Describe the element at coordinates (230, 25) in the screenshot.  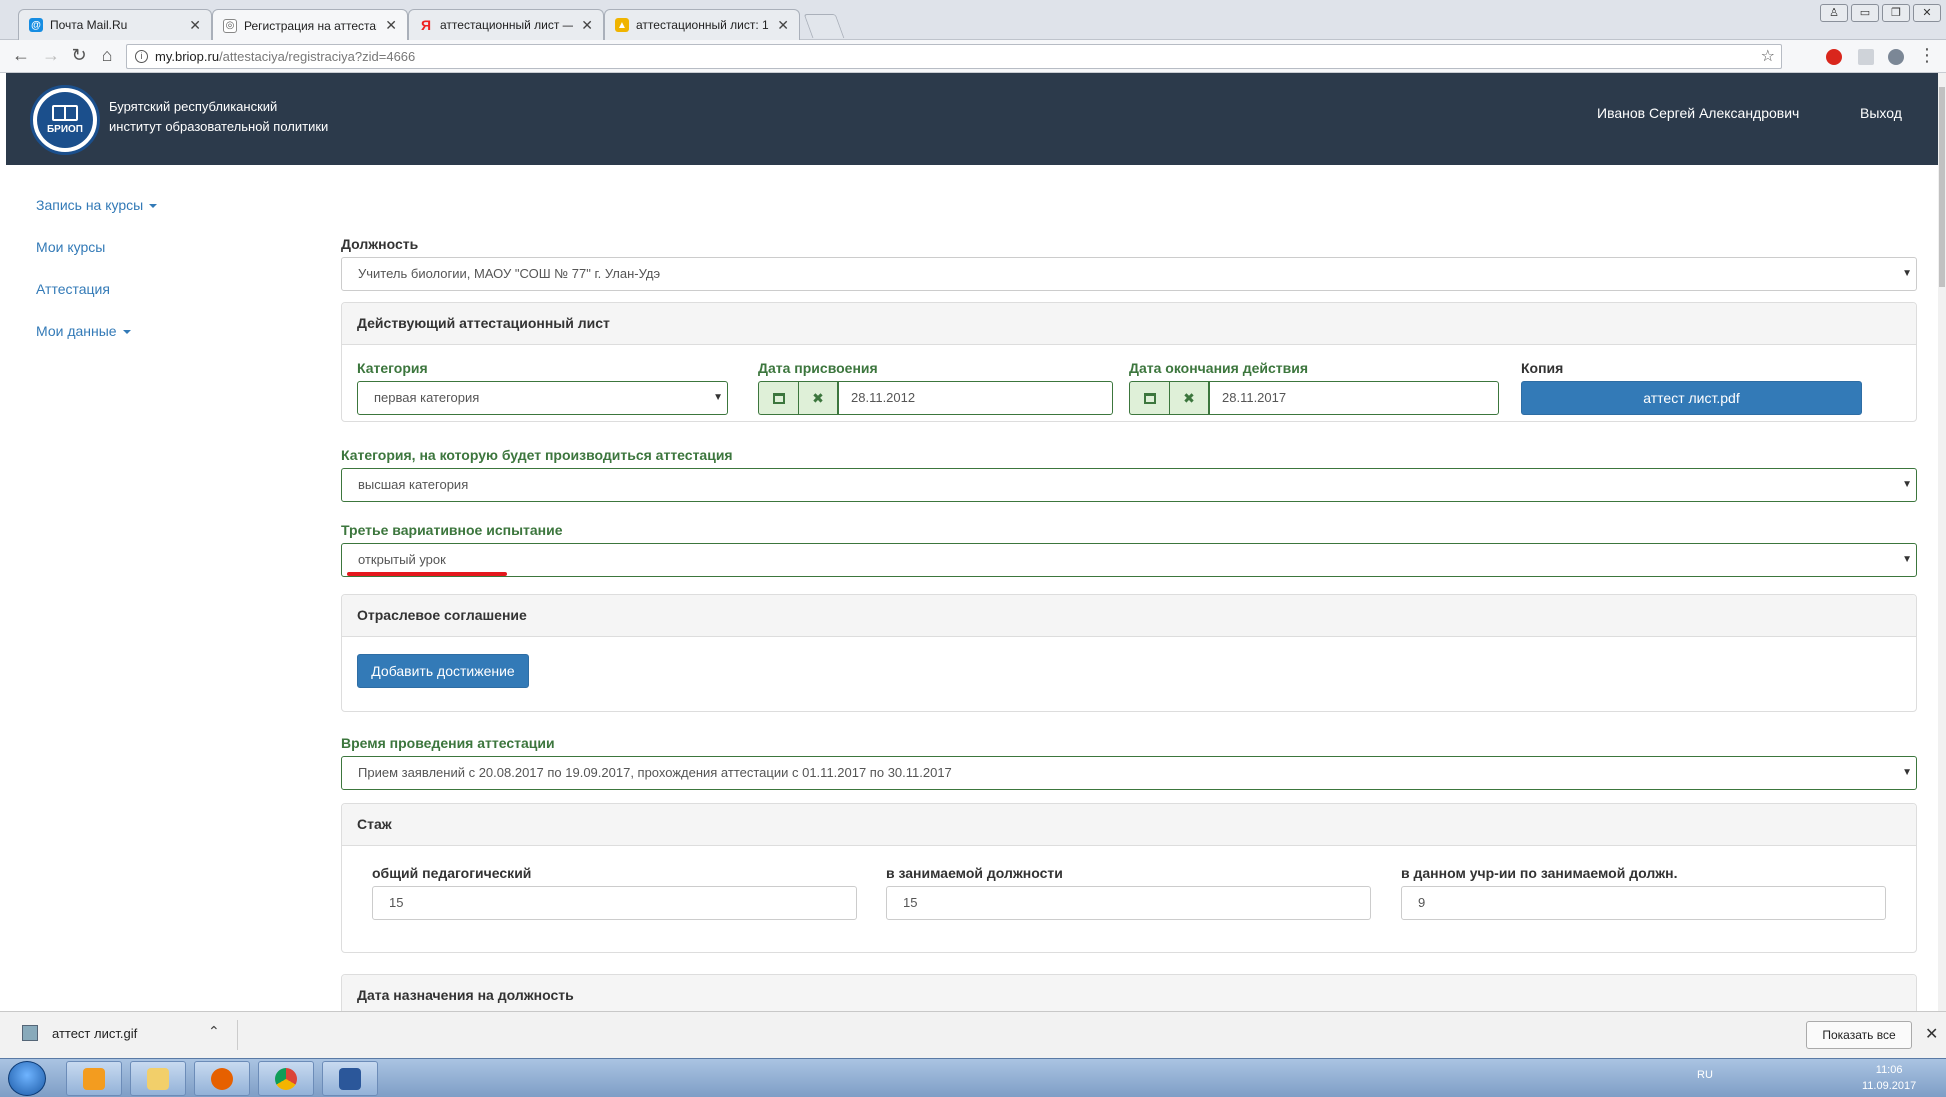
I see `site-favicon-icon: ◎` at that location.